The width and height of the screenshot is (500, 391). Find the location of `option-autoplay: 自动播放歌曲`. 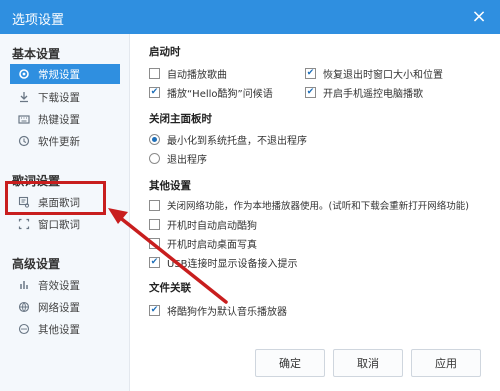

option-autoplay: 自动播放歌曲 is located at coordinates (188, 73).